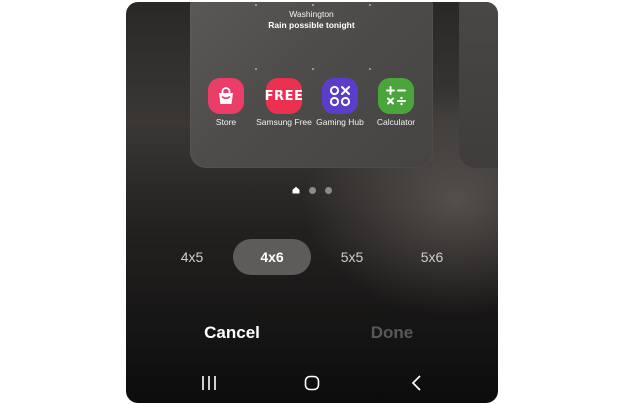 The height and width of the screenshot is (405, 624). Describe the element at coordinates (272, 257) in the screenshot. I see `grid-option-4x6-selected: 4x6` at that location.